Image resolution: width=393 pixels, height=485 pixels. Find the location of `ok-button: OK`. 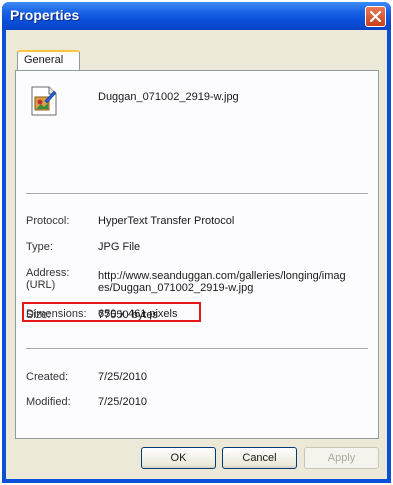

ok-button: OK is located at coordinates (178, 458).